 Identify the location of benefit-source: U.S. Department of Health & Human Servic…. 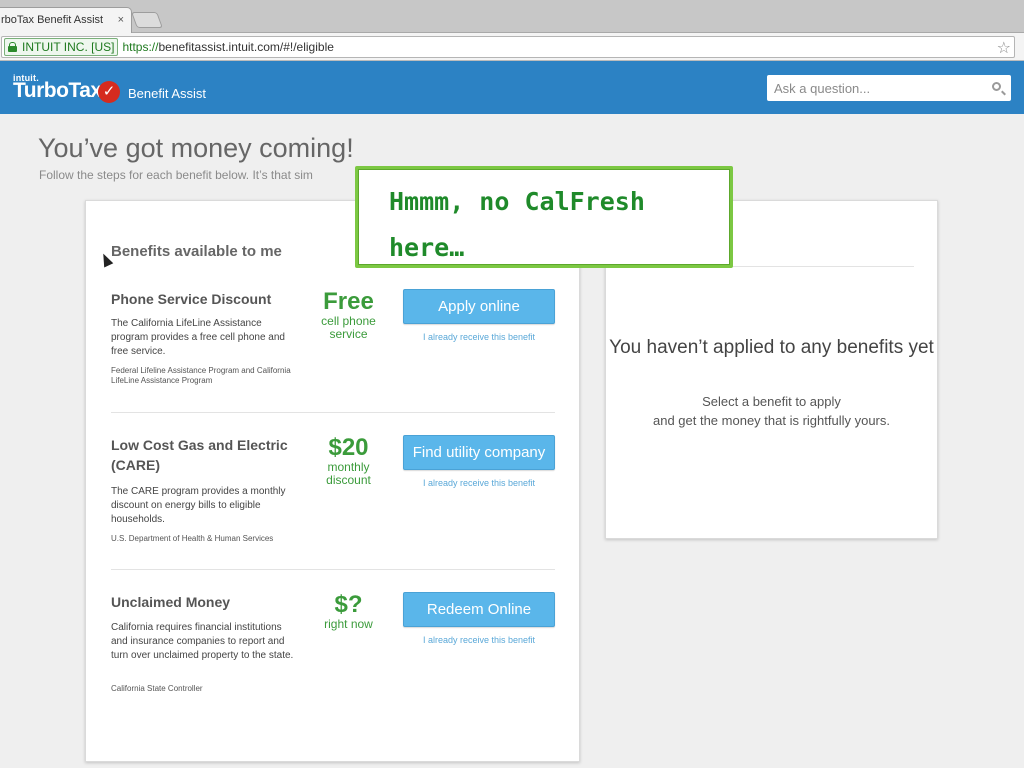
(192, 538).